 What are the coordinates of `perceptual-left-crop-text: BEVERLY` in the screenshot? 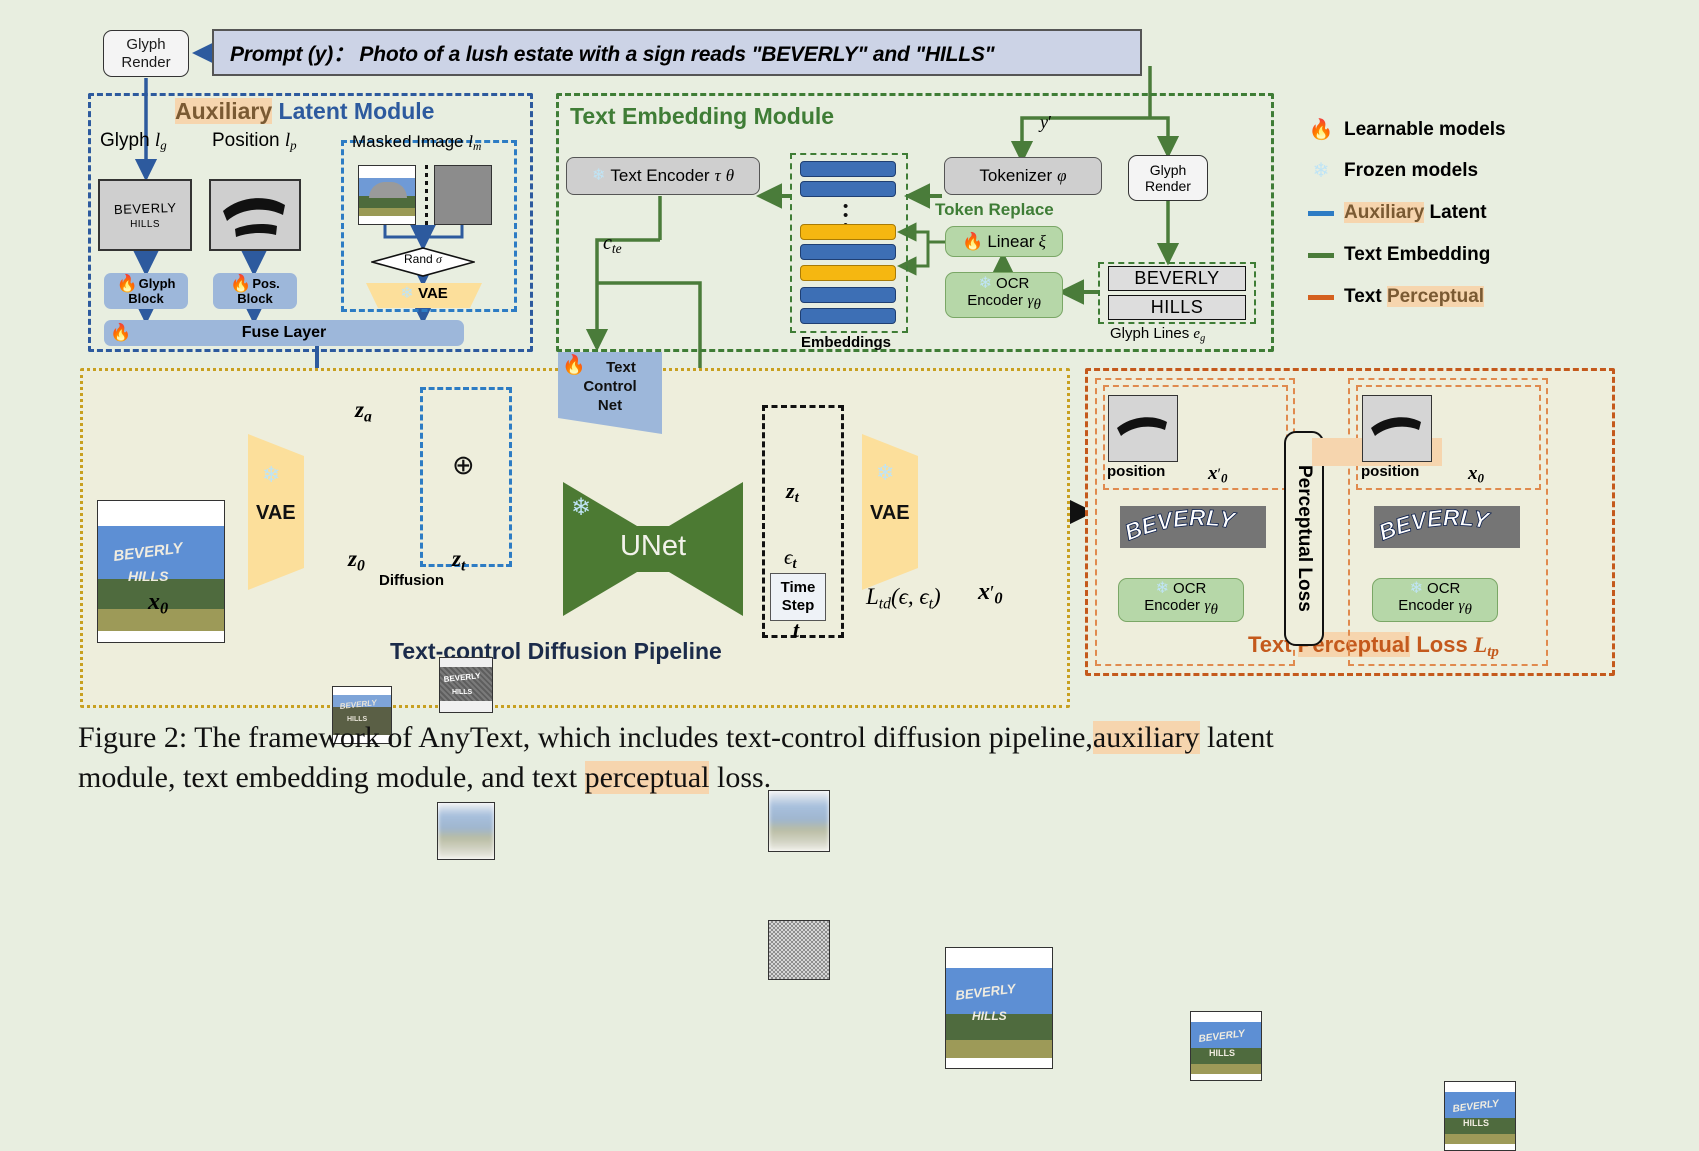 It's located at (1180, 526).